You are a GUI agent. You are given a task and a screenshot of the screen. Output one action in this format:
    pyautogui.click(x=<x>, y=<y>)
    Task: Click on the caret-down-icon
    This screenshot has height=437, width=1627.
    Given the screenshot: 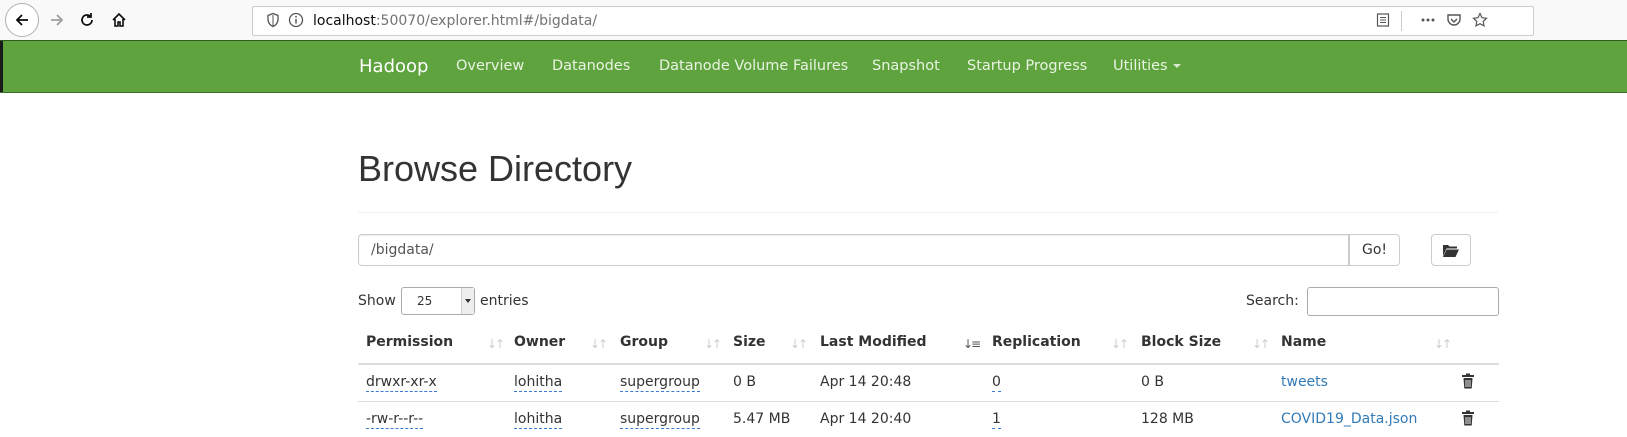 What is the action you would take?
    pyautogui.click(x=1176, y=66)
    